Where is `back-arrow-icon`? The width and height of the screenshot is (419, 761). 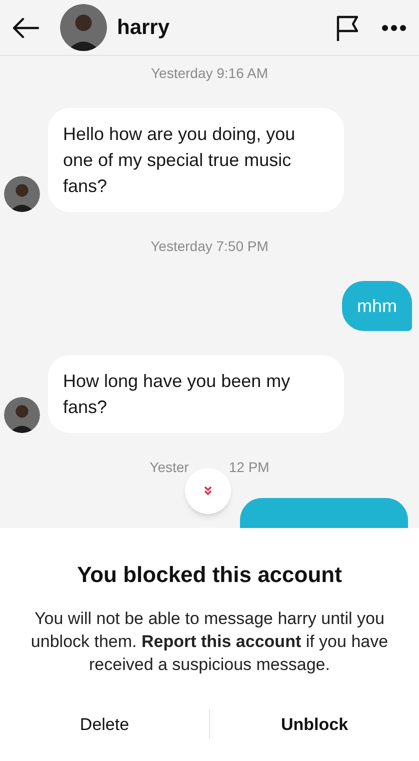
back-arrow-icon is located at coordinates (26, 27).